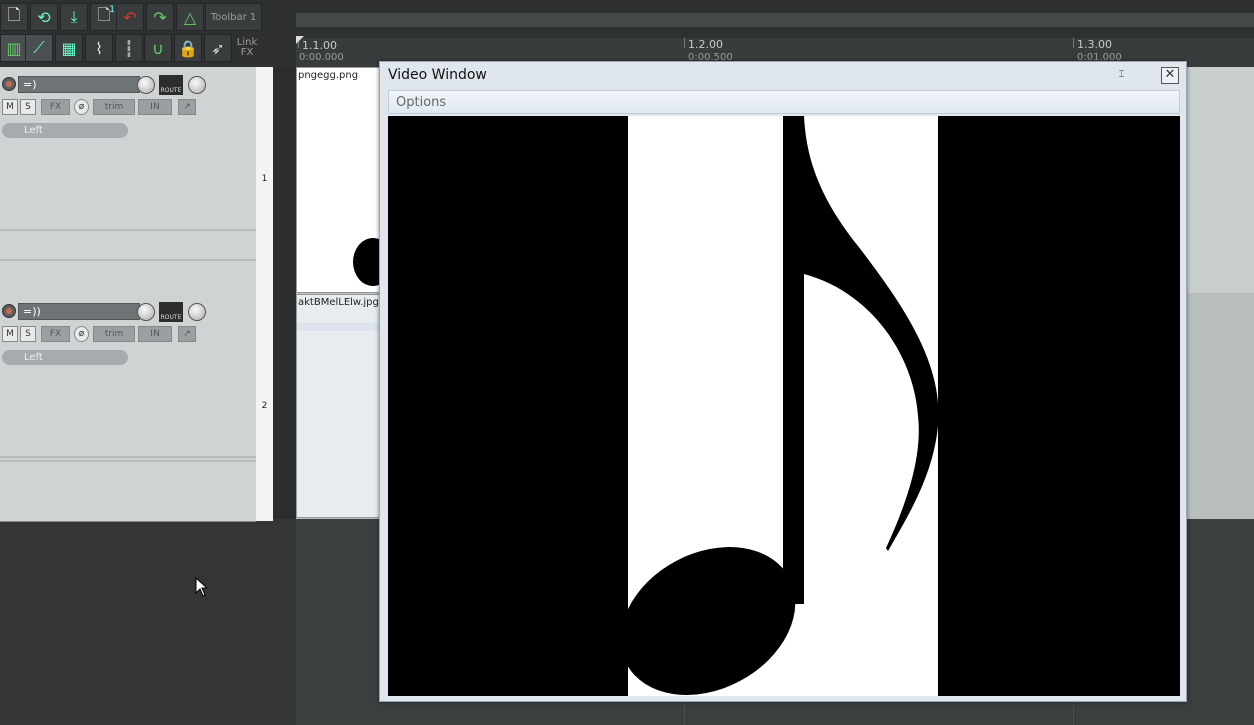 This screenshot has height=725, width=1254. What do you see at coordinates (130, 17) in the screenshot?
I see `undo-icon: ↶` at bounding box center [130, 17].